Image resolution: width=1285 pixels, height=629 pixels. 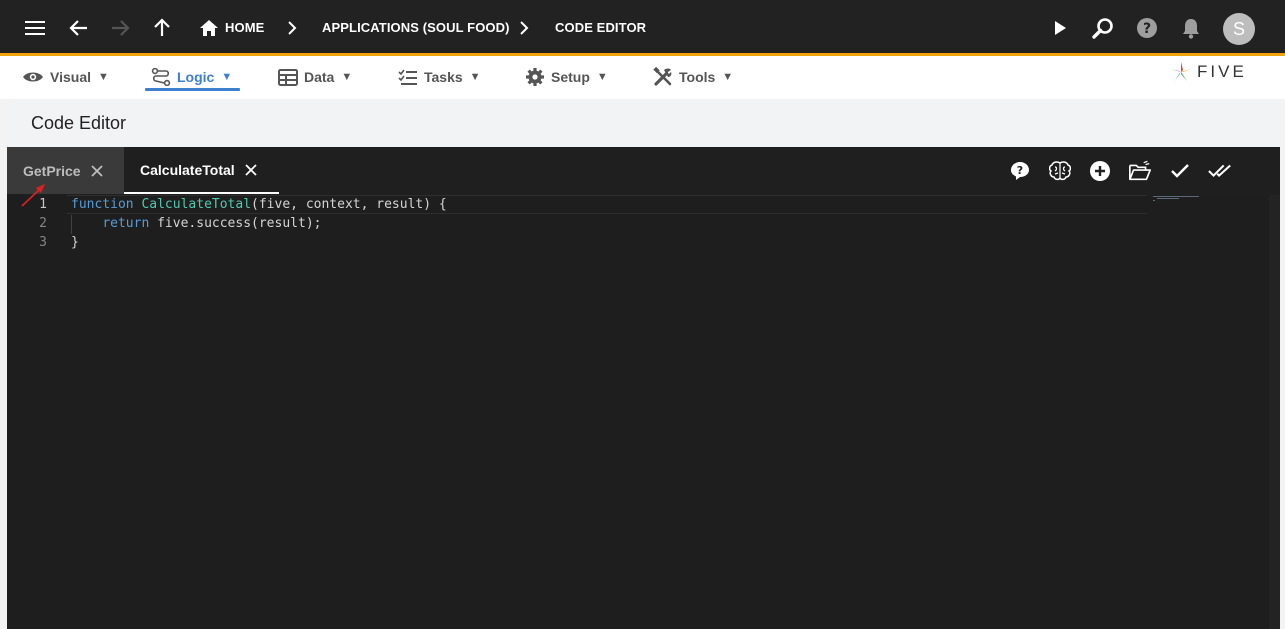 What do you see at coordinates (319, 77) in the screenshot?
I see `menu-data-label: Data` at bounding box center [319, 77].